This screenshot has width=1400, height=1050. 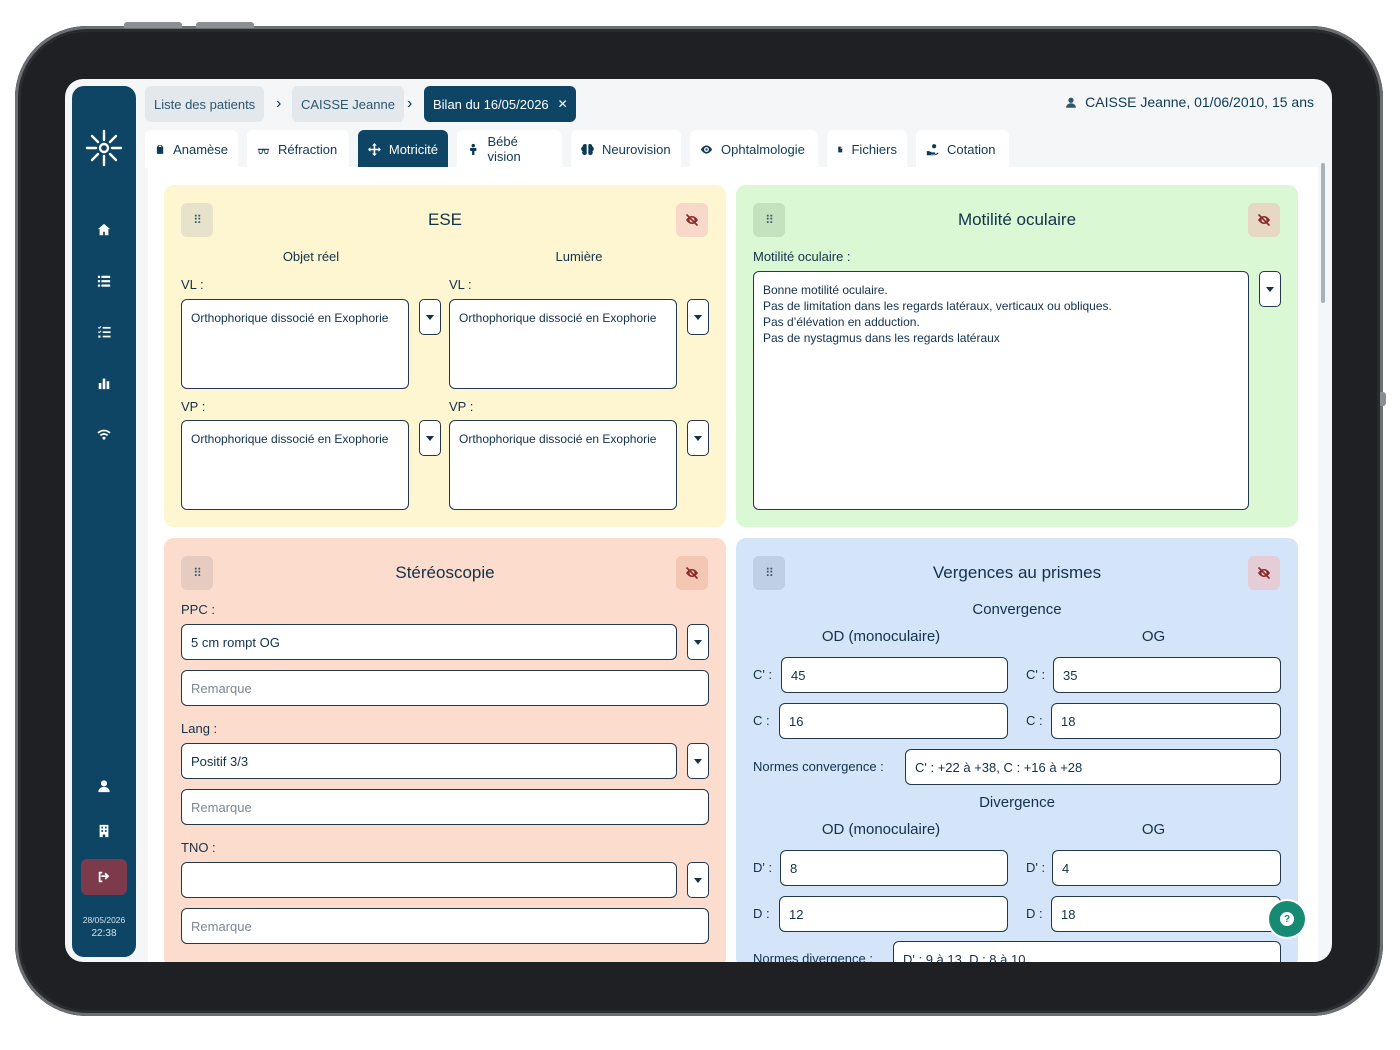 I want to click on user-icon, so click(x=104, y=786).